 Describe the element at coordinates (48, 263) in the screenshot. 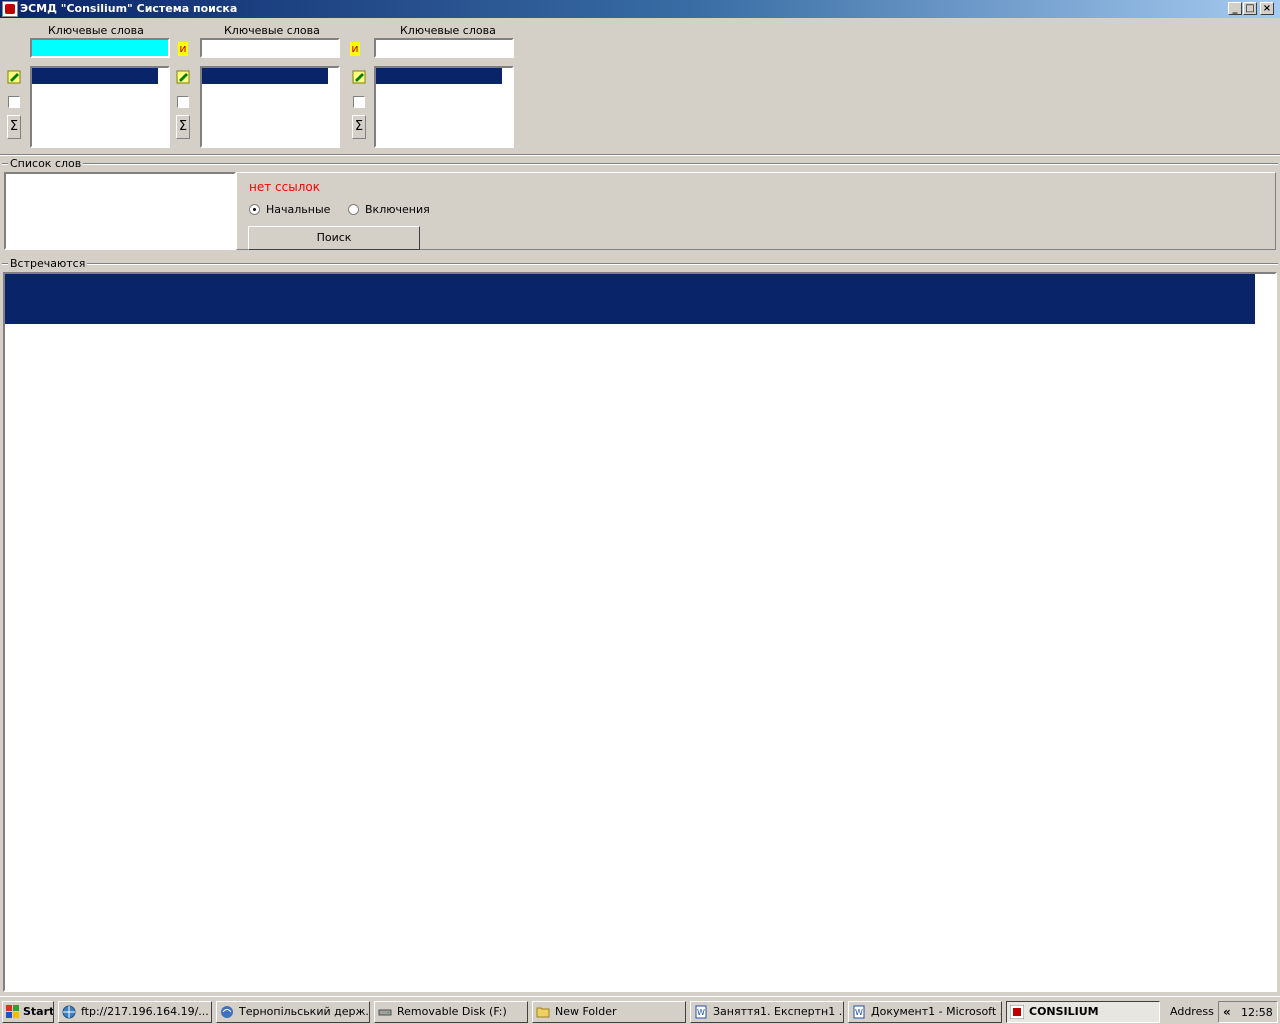

I see `results-group-title: Встречаются` at that location.